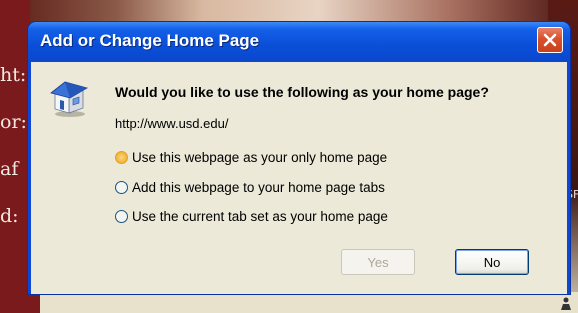 The image size is (578, 313). I want to click on no-button-label: No, so click(492, 262).